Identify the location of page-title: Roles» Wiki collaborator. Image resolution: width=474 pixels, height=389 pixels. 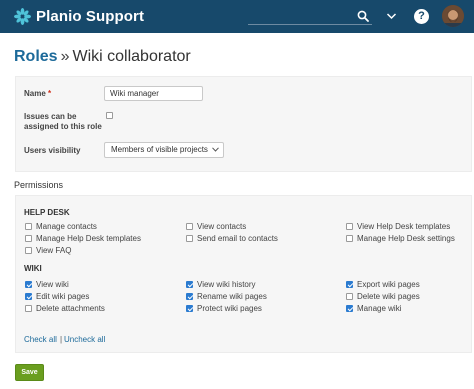
(102, 57).